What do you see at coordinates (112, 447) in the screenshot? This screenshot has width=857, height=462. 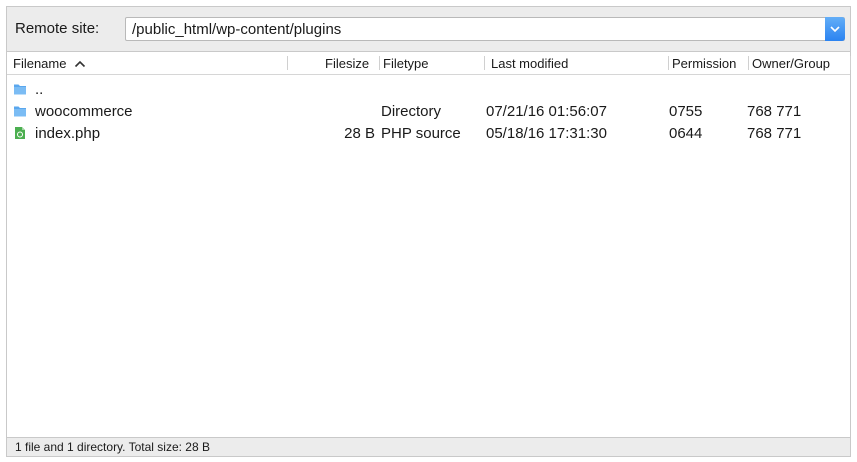 I see `status-text: 1 file and 1 directory. Total size: 28 B` at bounding box center [112, 447].